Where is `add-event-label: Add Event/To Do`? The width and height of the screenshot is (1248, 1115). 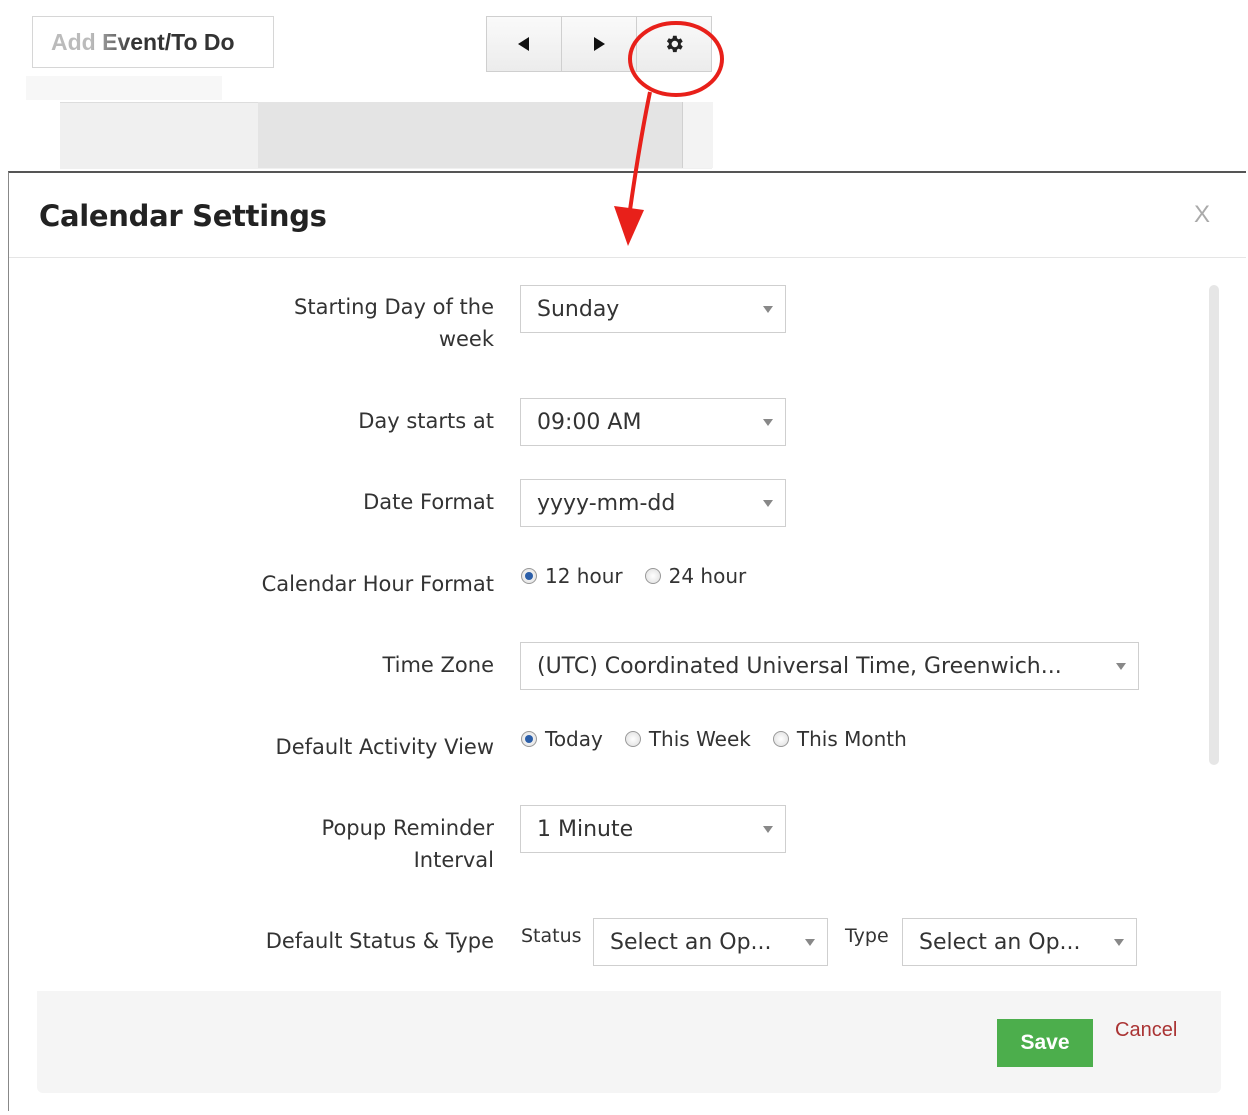 add-event-label: Add Event/To Do is located at coordinates (143, 41).